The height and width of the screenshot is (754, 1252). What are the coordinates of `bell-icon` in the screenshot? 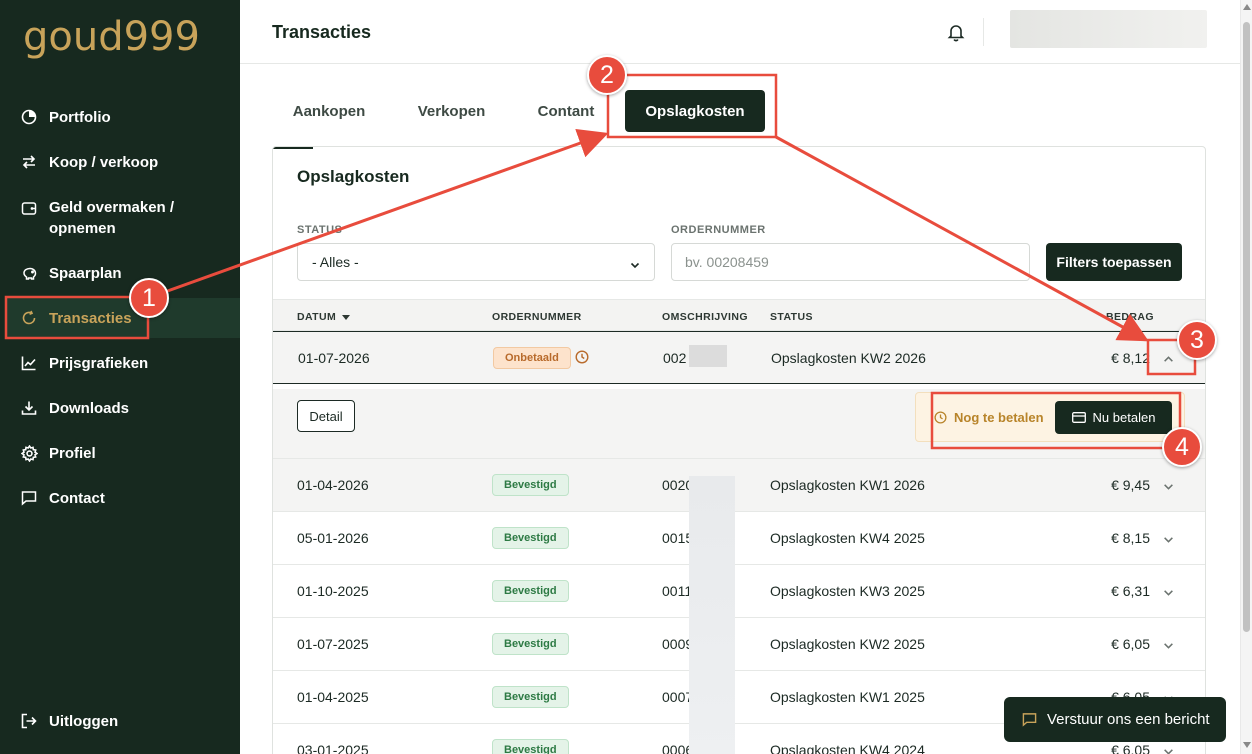 It's located at (956, 32).